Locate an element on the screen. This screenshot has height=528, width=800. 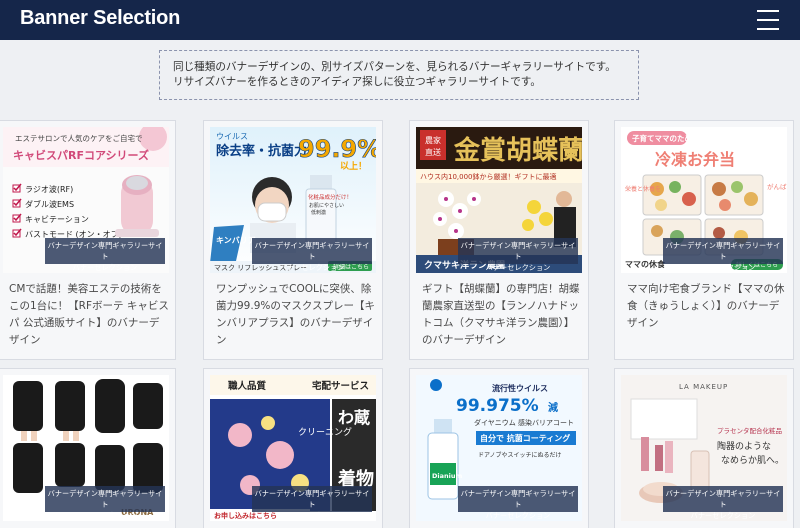
banner-tag: 子育てママのための is located at coordinates (666, 138).